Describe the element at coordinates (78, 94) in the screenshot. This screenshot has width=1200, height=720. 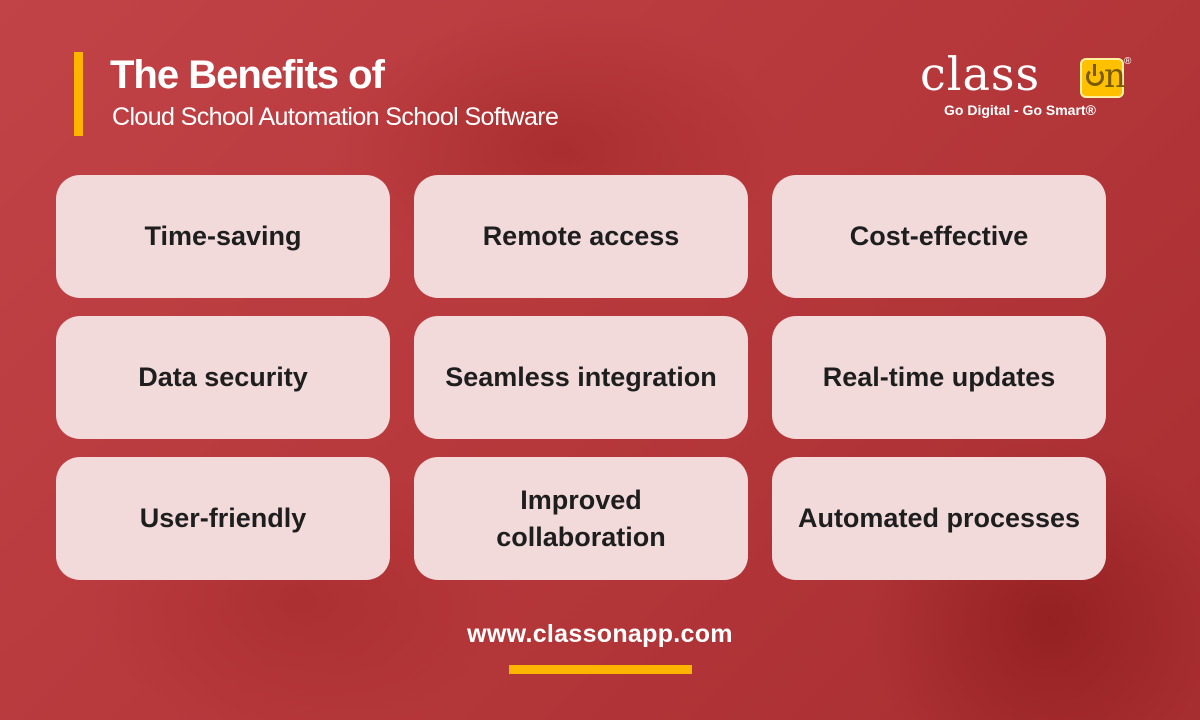
I see `title-accent-bar` at that location.